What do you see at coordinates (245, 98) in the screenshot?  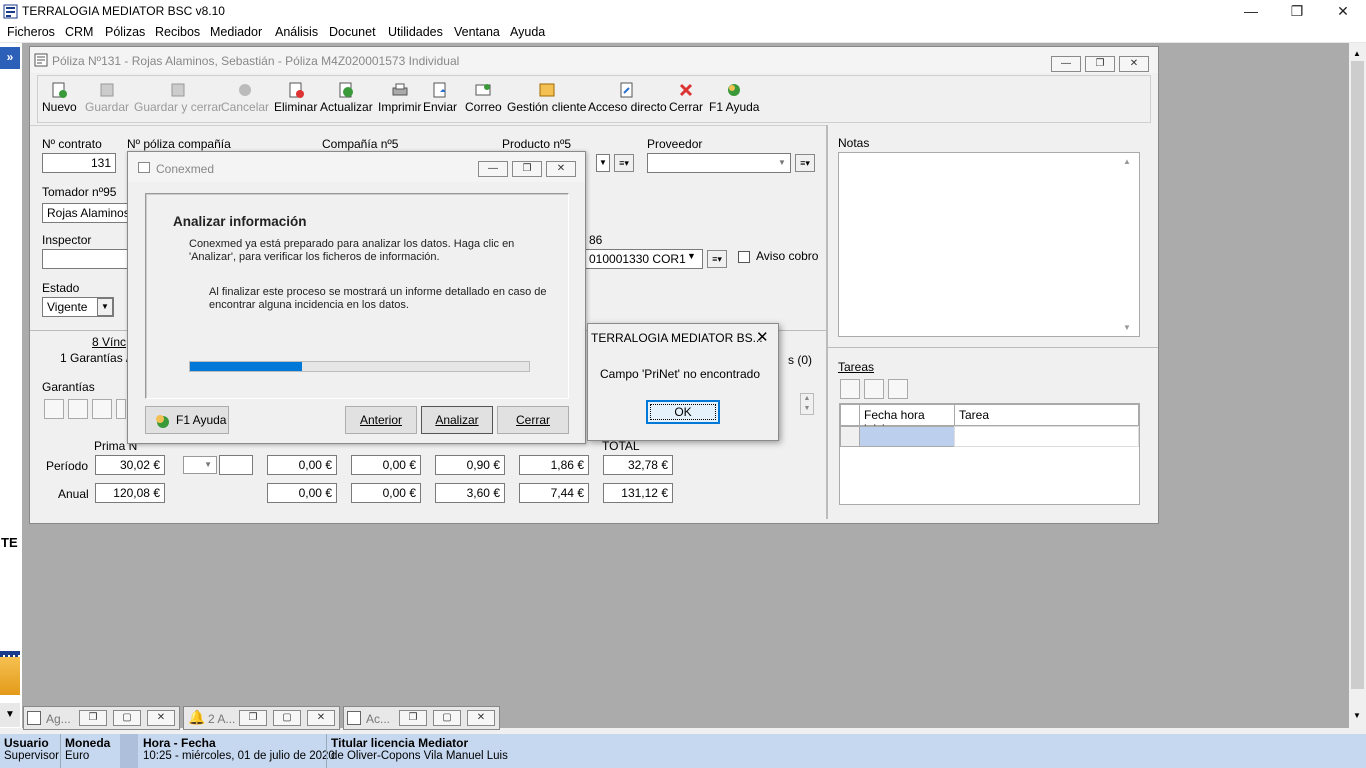 I see `cancelar-button: Cancelar` at bounding box center [245, 98].